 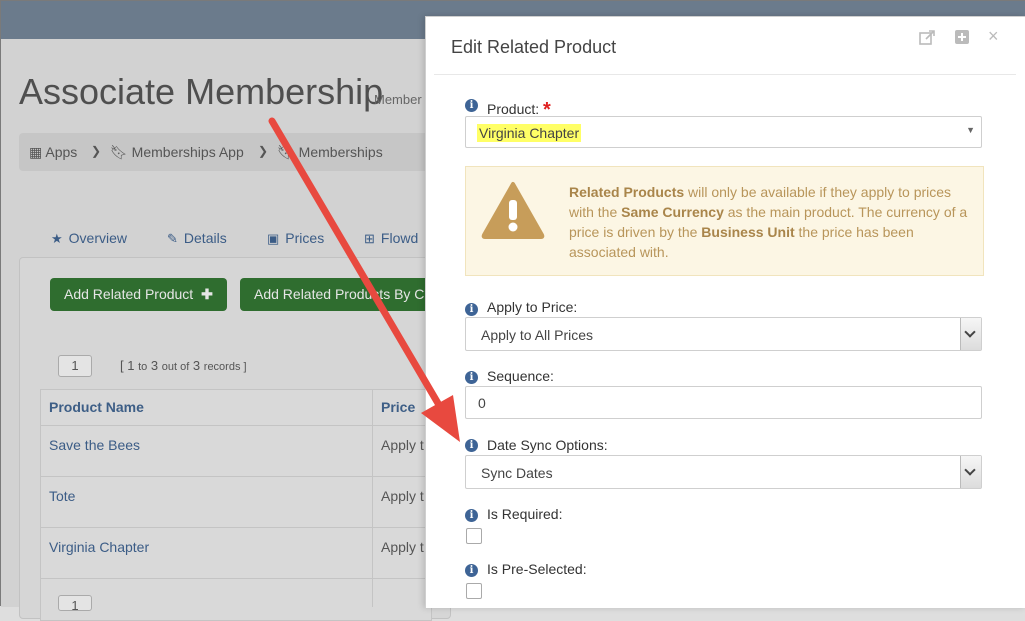 What do you see at coordinates (534, 47) in the screenshot?
I see `modal-title: Edit Related Product` at bounding box center [534, 47].